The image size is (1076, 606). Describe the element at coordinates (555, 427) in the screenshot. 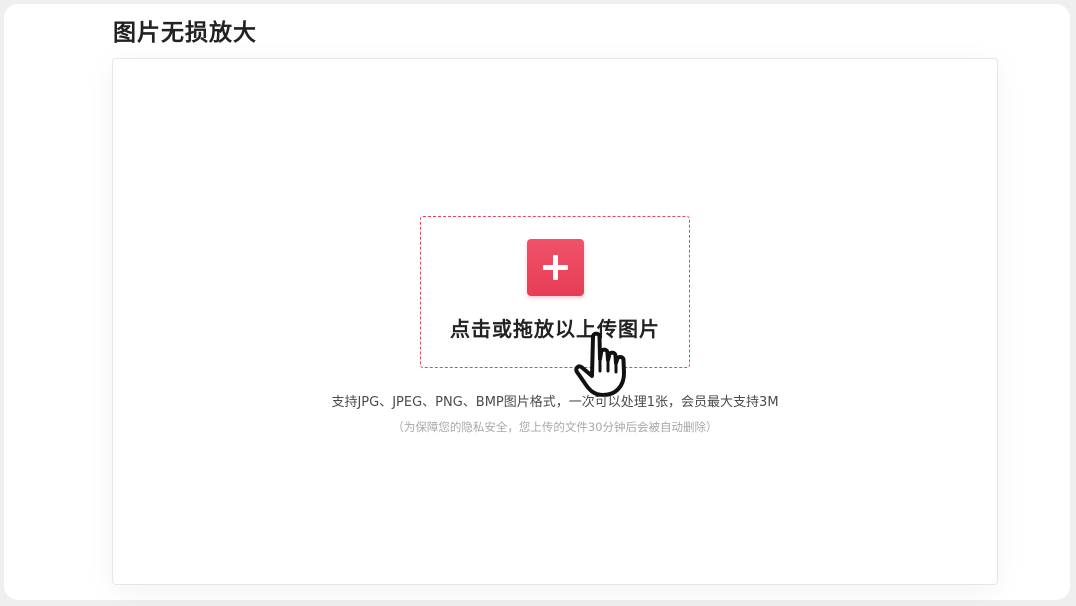

I see `privacy-note: （为保障您的隐私安全，您上传的文件30分钟后会被自动删除）` at that location.